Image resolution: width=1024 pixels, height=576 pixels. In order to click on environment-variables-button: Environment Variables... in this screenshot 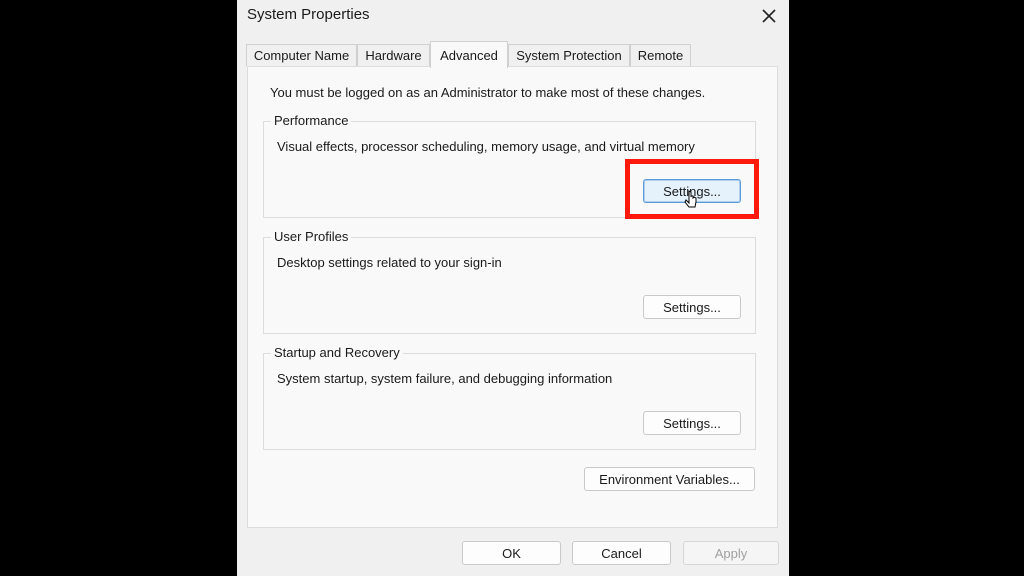, I will do `click(669, 479)`.